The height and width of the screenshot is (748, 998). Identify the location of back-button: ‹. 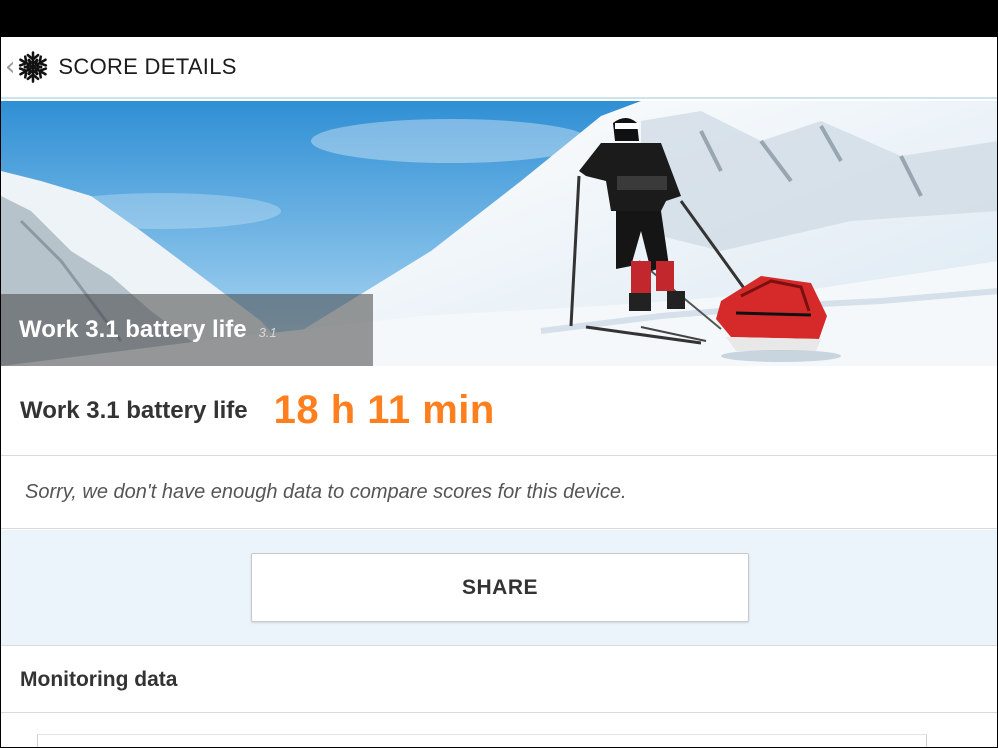
(25, 67).